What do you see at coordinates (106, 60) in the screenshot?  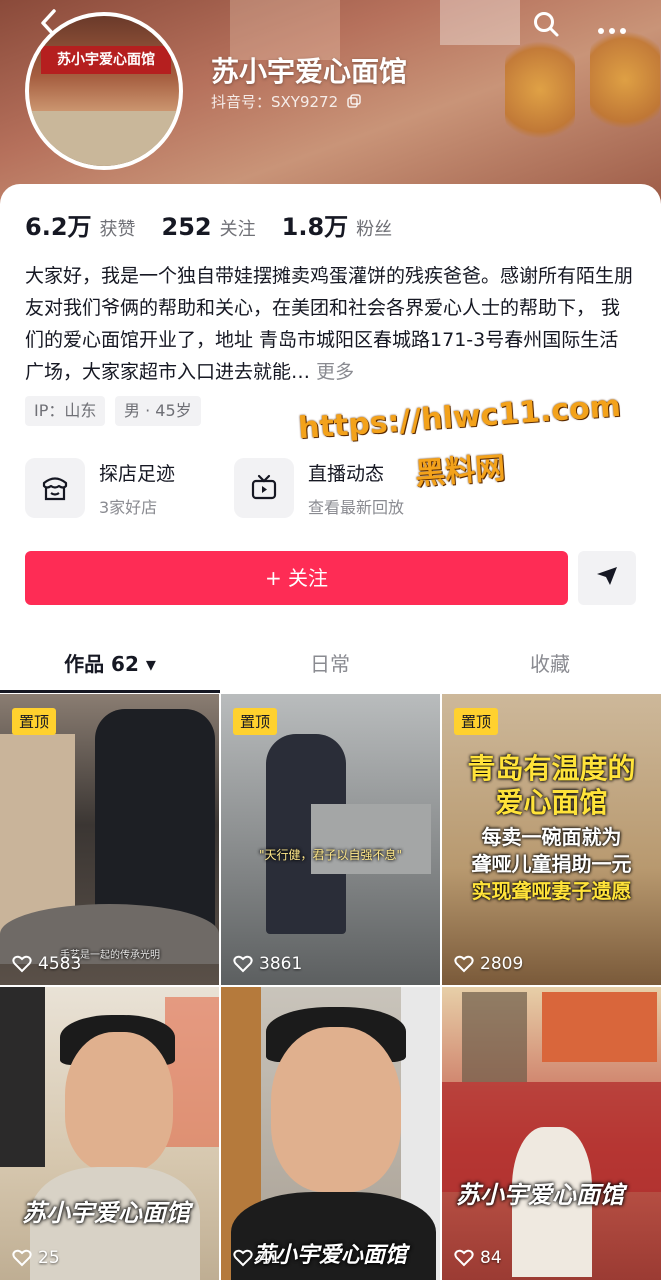 I see `avatar-sign: 苏小宇爱心面馆` at bounding box center [106, 60].